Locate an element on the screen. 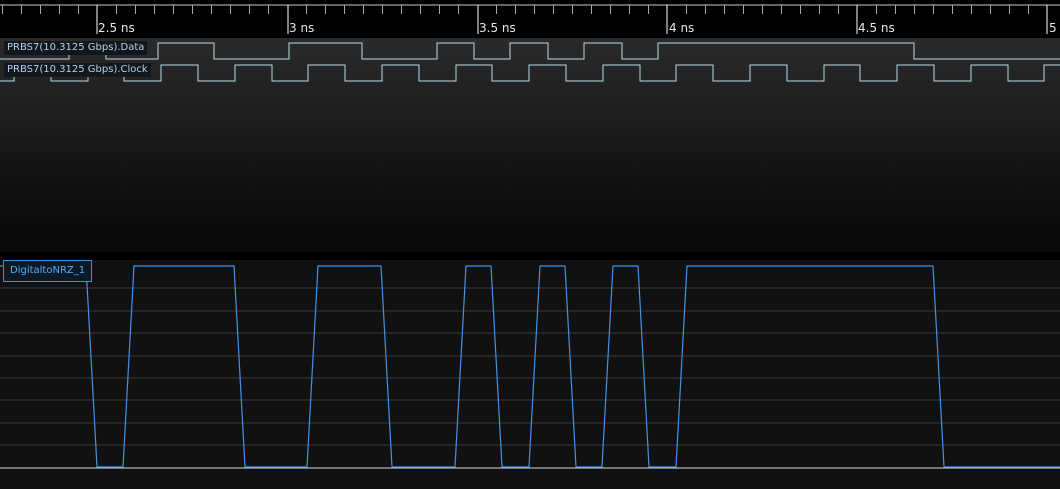 The width and height of the screenshot is (1060, 489). clock-trace-label: PRBS7(10.3125 Gbps).Clock is located at coordinates (77, 70).